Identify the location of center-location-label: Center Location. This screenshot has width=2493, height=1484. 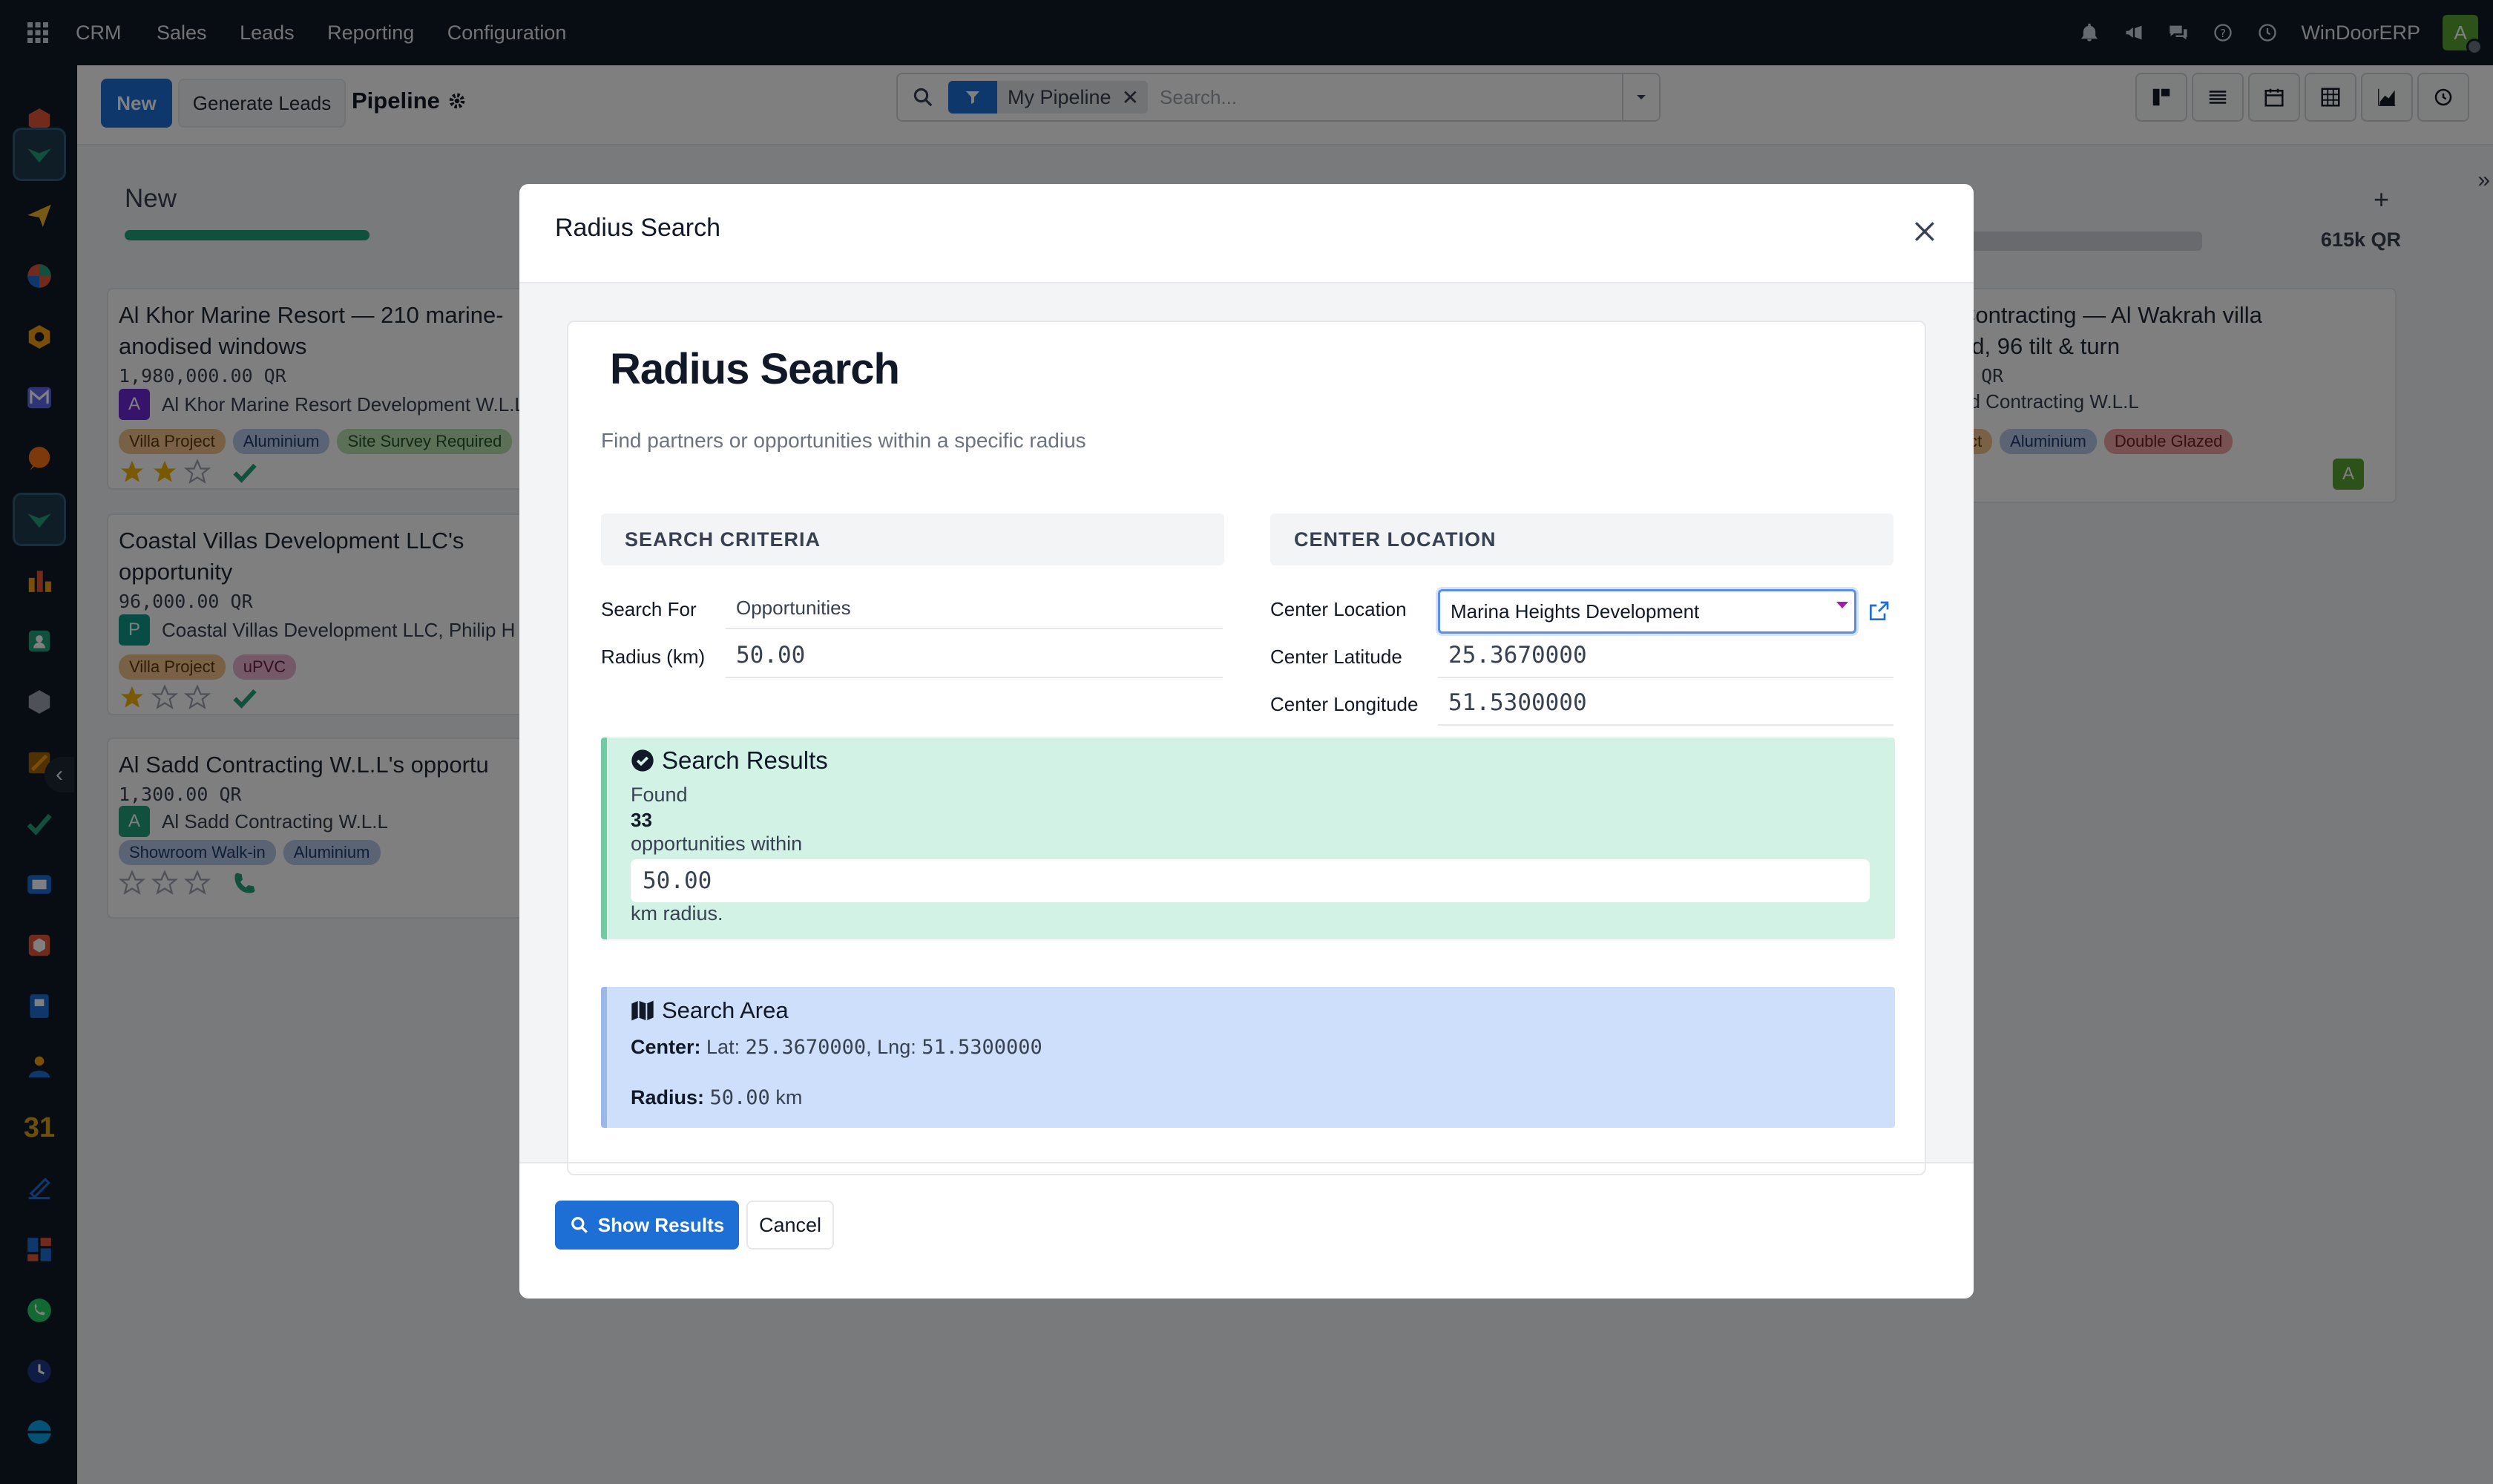
(1338, 609).